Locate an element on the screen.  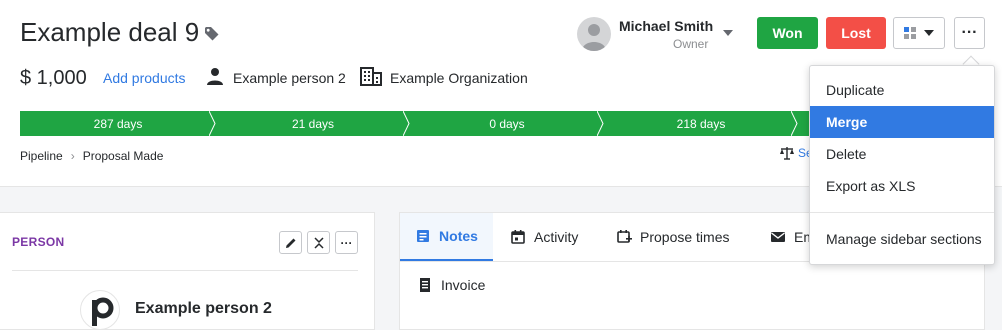
breadcrumb-pipeline: Pipeline is located at coordinates (41, 156).